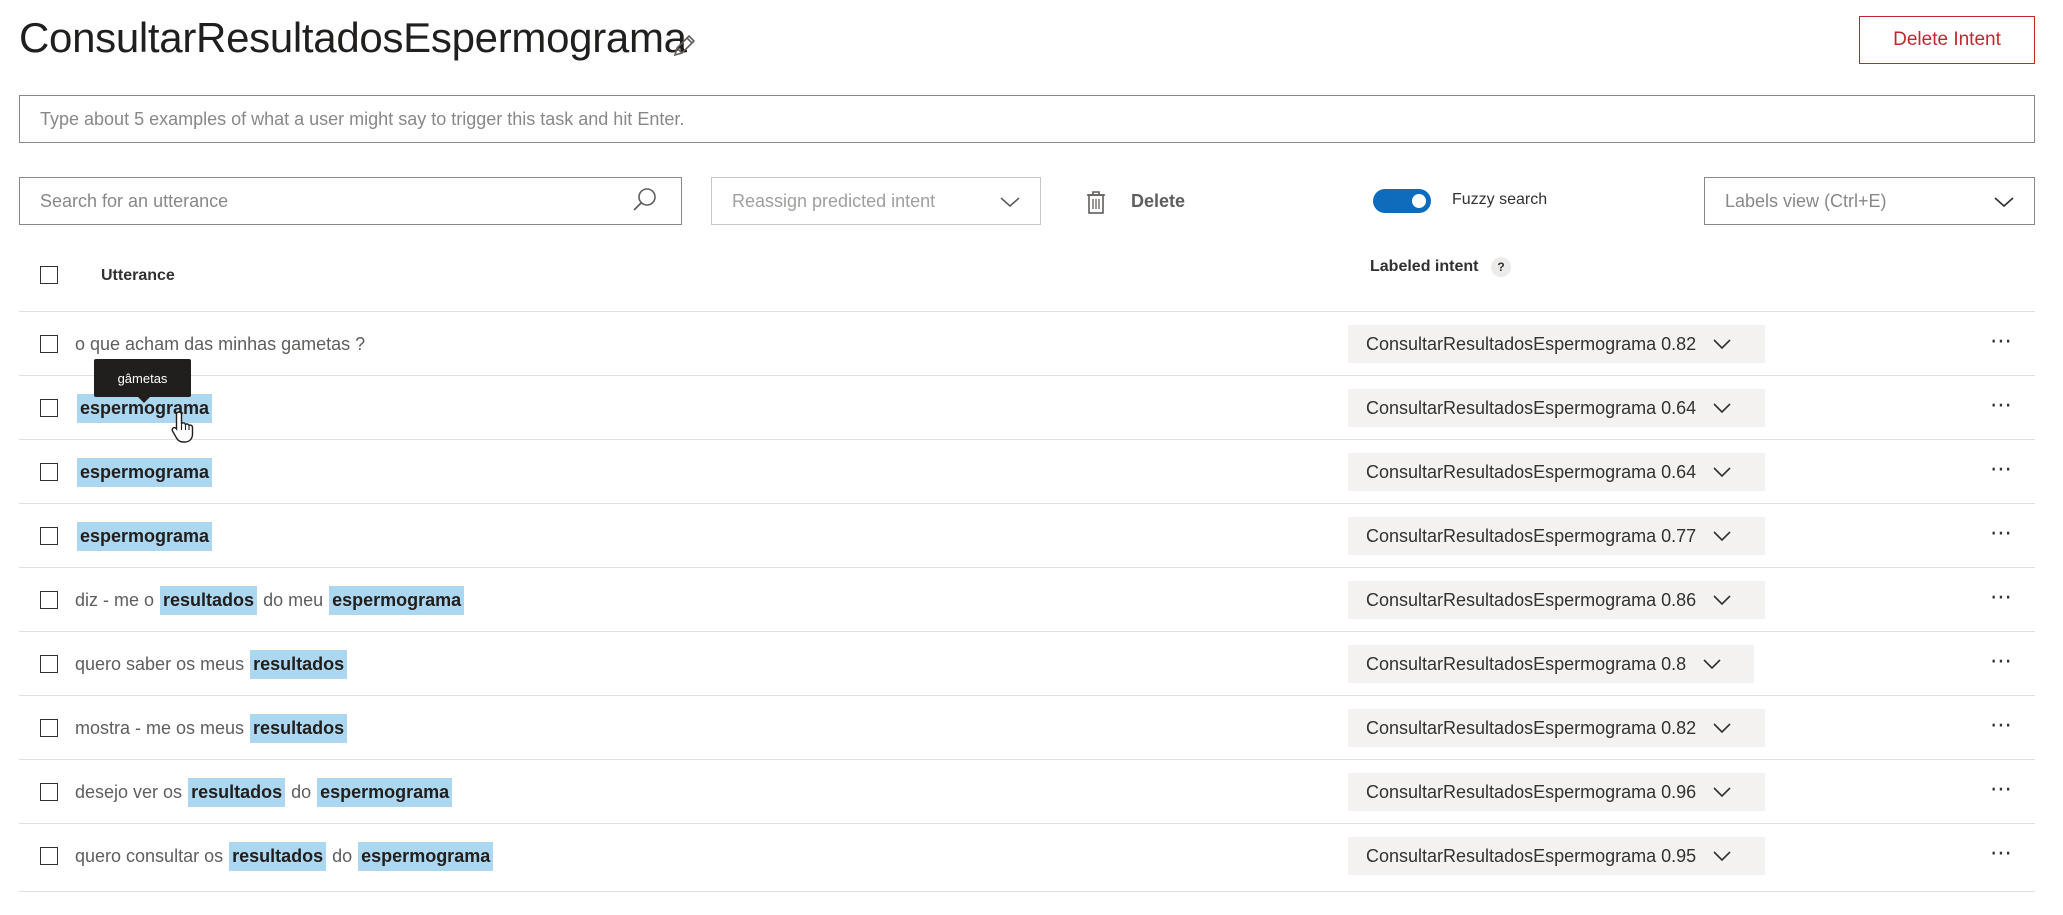  Describe the element at coordinates (1500, 199) in the screenshot. I see `fuzzy-search-label: Fuzzy search` at that location.